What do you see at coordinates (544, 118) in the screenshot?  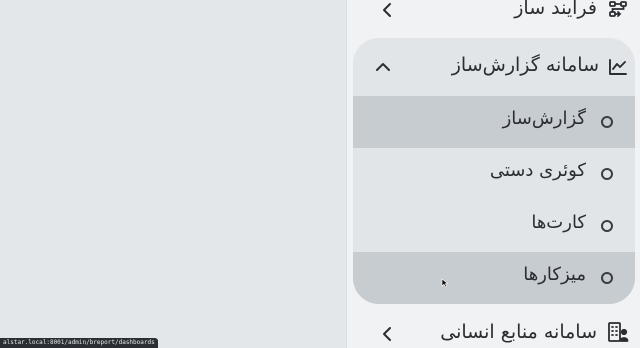 I see `sidebar-subitem-label: گزارش‌ساز` at bounding box center [544, 118].